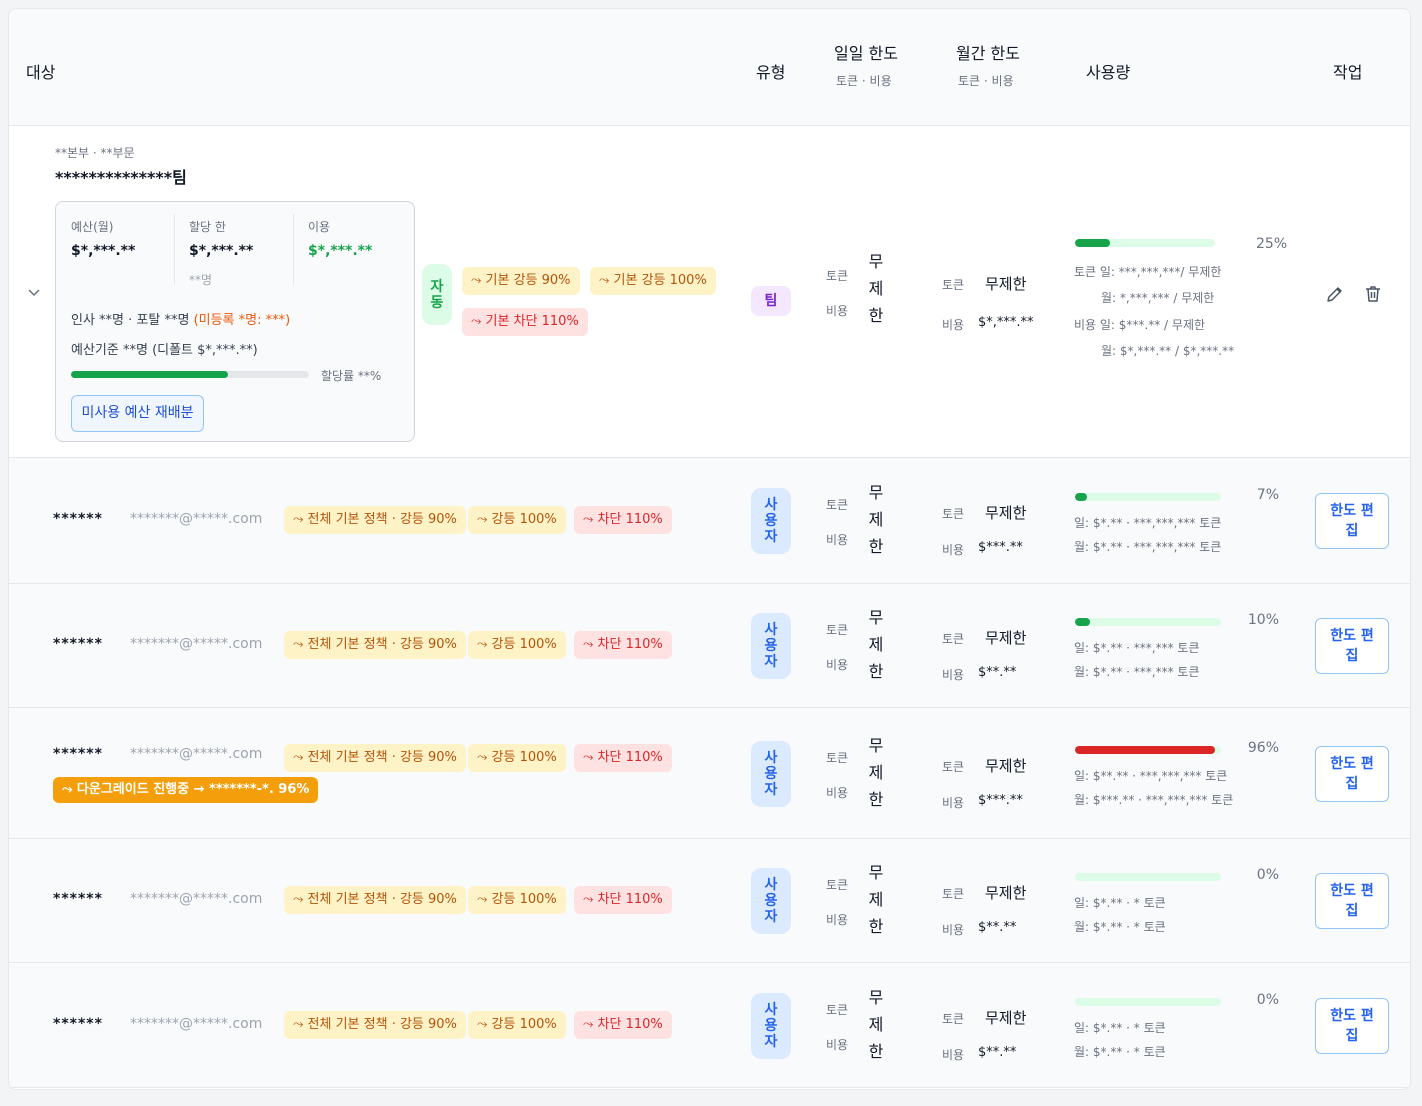  I want to click on alloc-rate-fill, so click(150, 374).